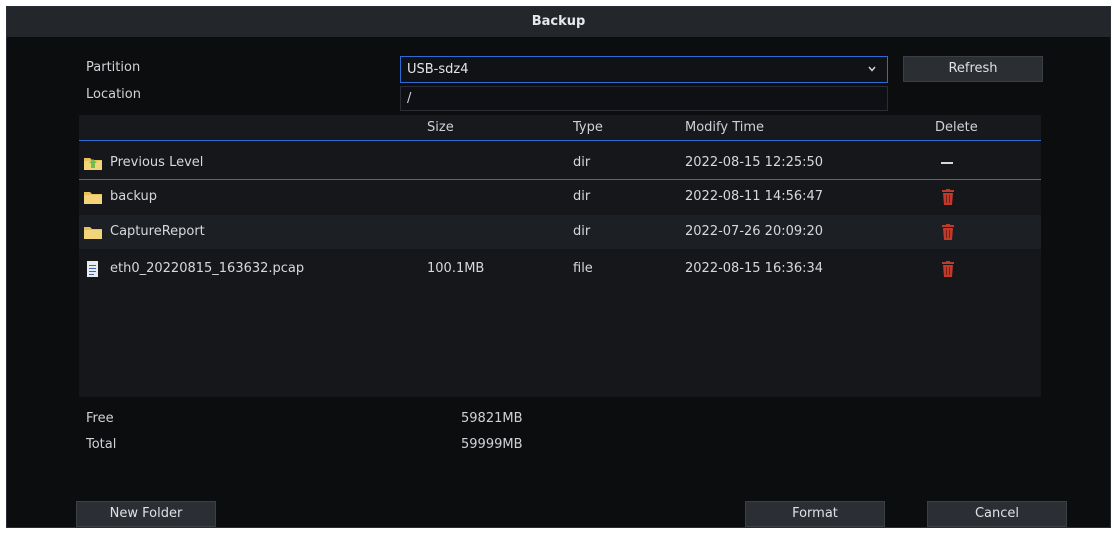 This screenshot has width=1117, height=534. What do you see at coordinates (872, 69) in the screenshot?
I see `chevron-down-icon` at bounding box center [872, 69].